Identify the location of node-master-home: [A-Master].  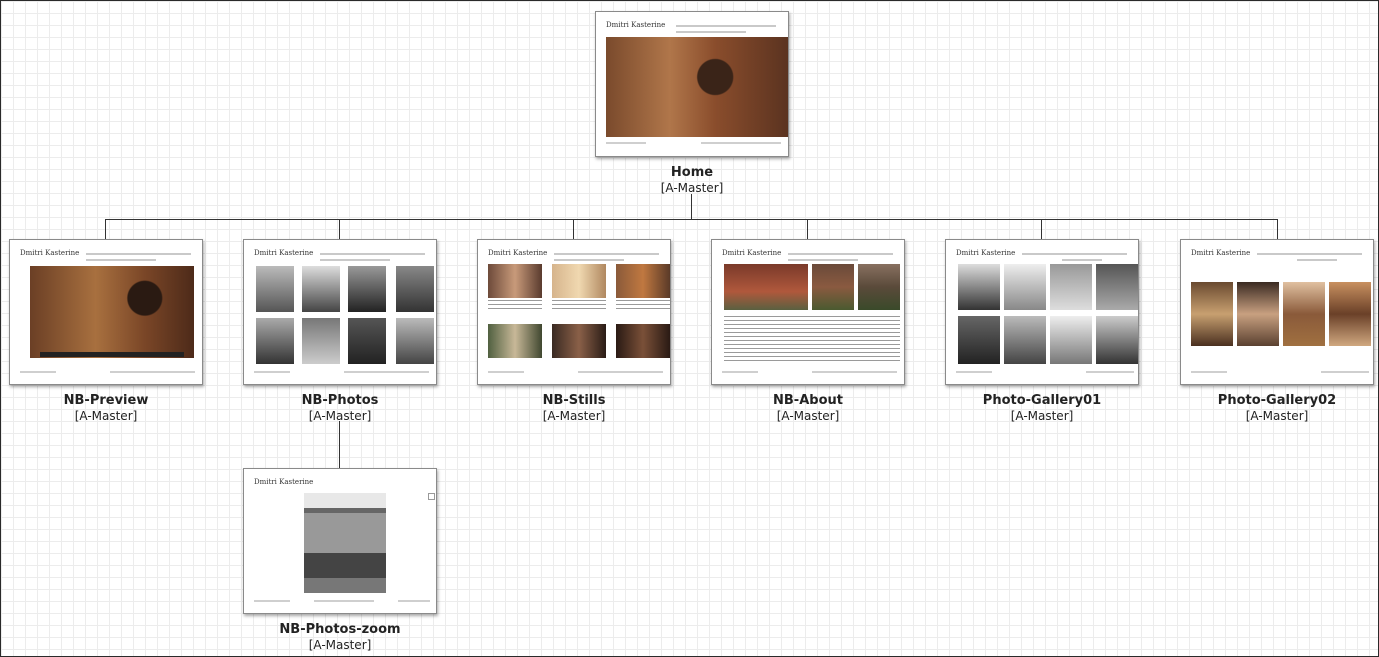
(692, 188).